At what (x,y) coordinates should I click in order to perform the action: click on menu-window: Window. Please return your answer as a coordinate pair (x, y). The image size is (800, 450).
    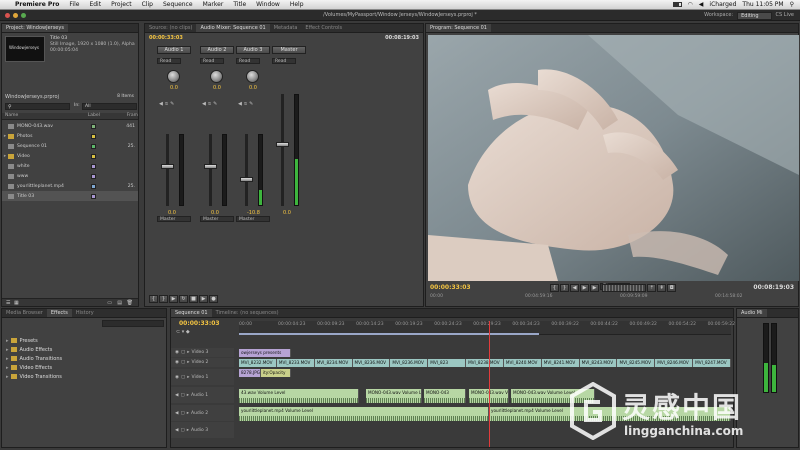
    Looking at the image, I should click on (268, 4).